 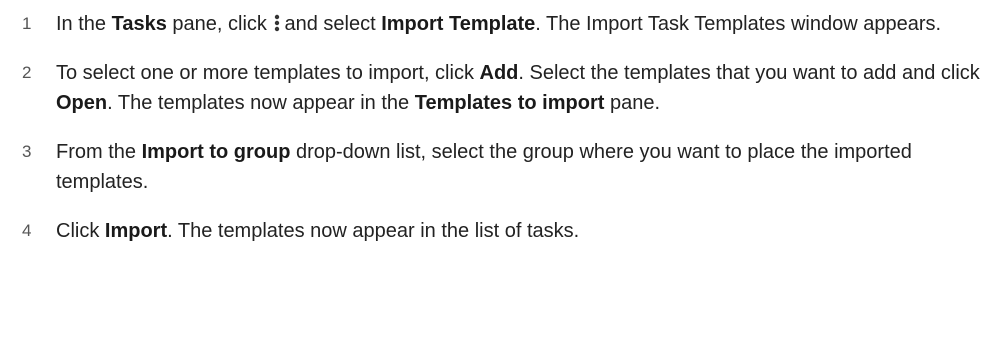 What do you see at coordinates (27, 151) in the screenshot?
I see `step-number: 3` at bounding box center [27, 151].